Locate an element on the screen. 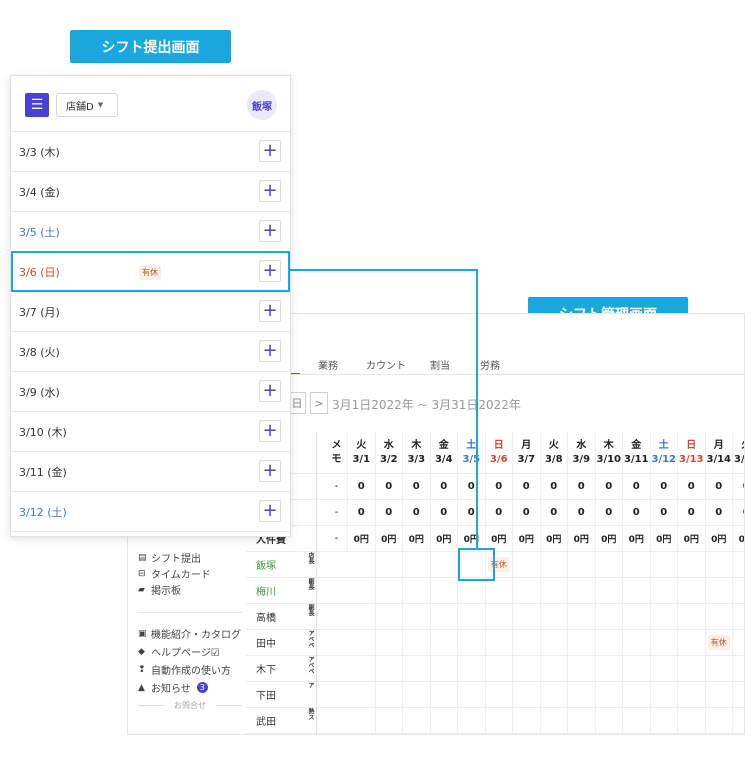  menu-icon: ☰ is located at coordinates (37, 105).